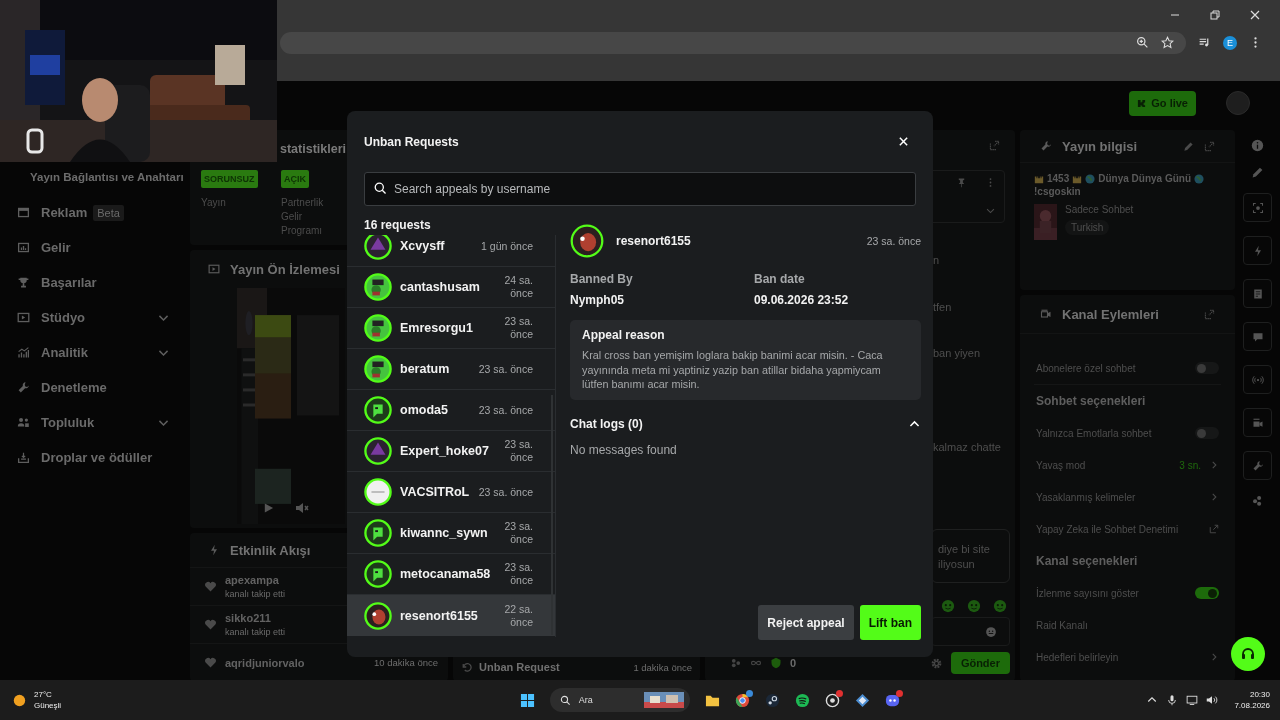 This screenshot has width=1280, height=720. Describe the element at coordinates (1142, 42) in the screenshot. I see `zoom-icon` at that location.